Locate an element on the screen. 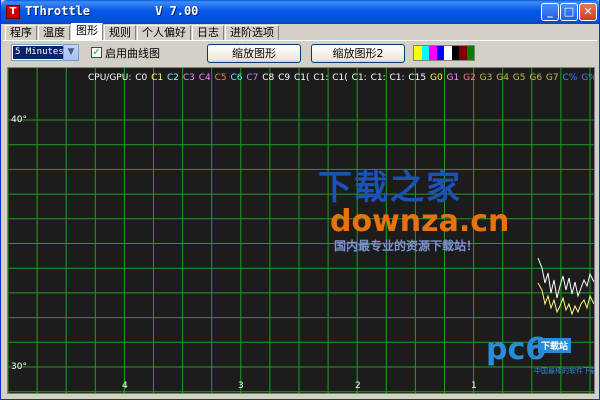 The image size is (600, 400). legend-item: G% is located at coordinates (587, 78).